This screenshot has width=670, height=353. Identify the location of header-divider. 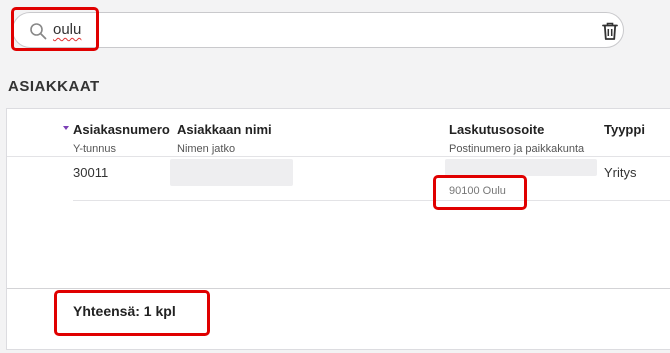
(338, 156).